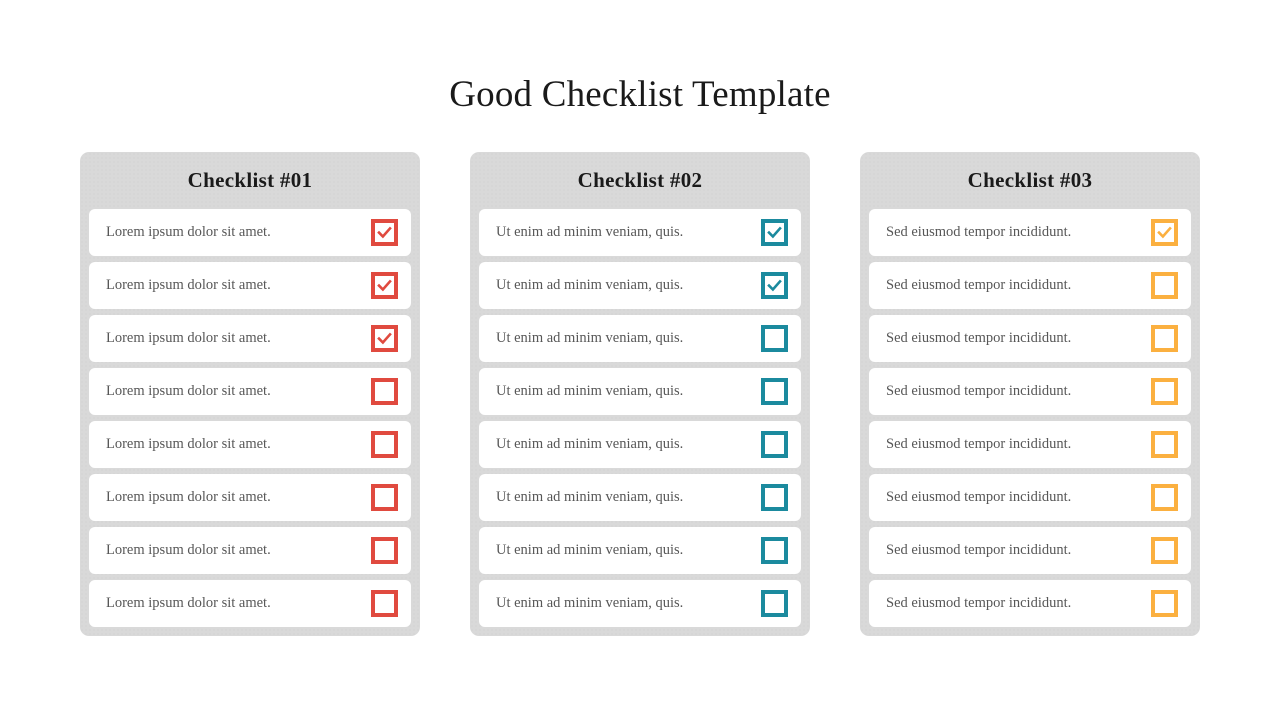 The width and height of the screenshot is (1280, 720). Describe the element at coordinates (640, 94) in the screenshot. I see `page-title: Good Checklist Template` at that location.